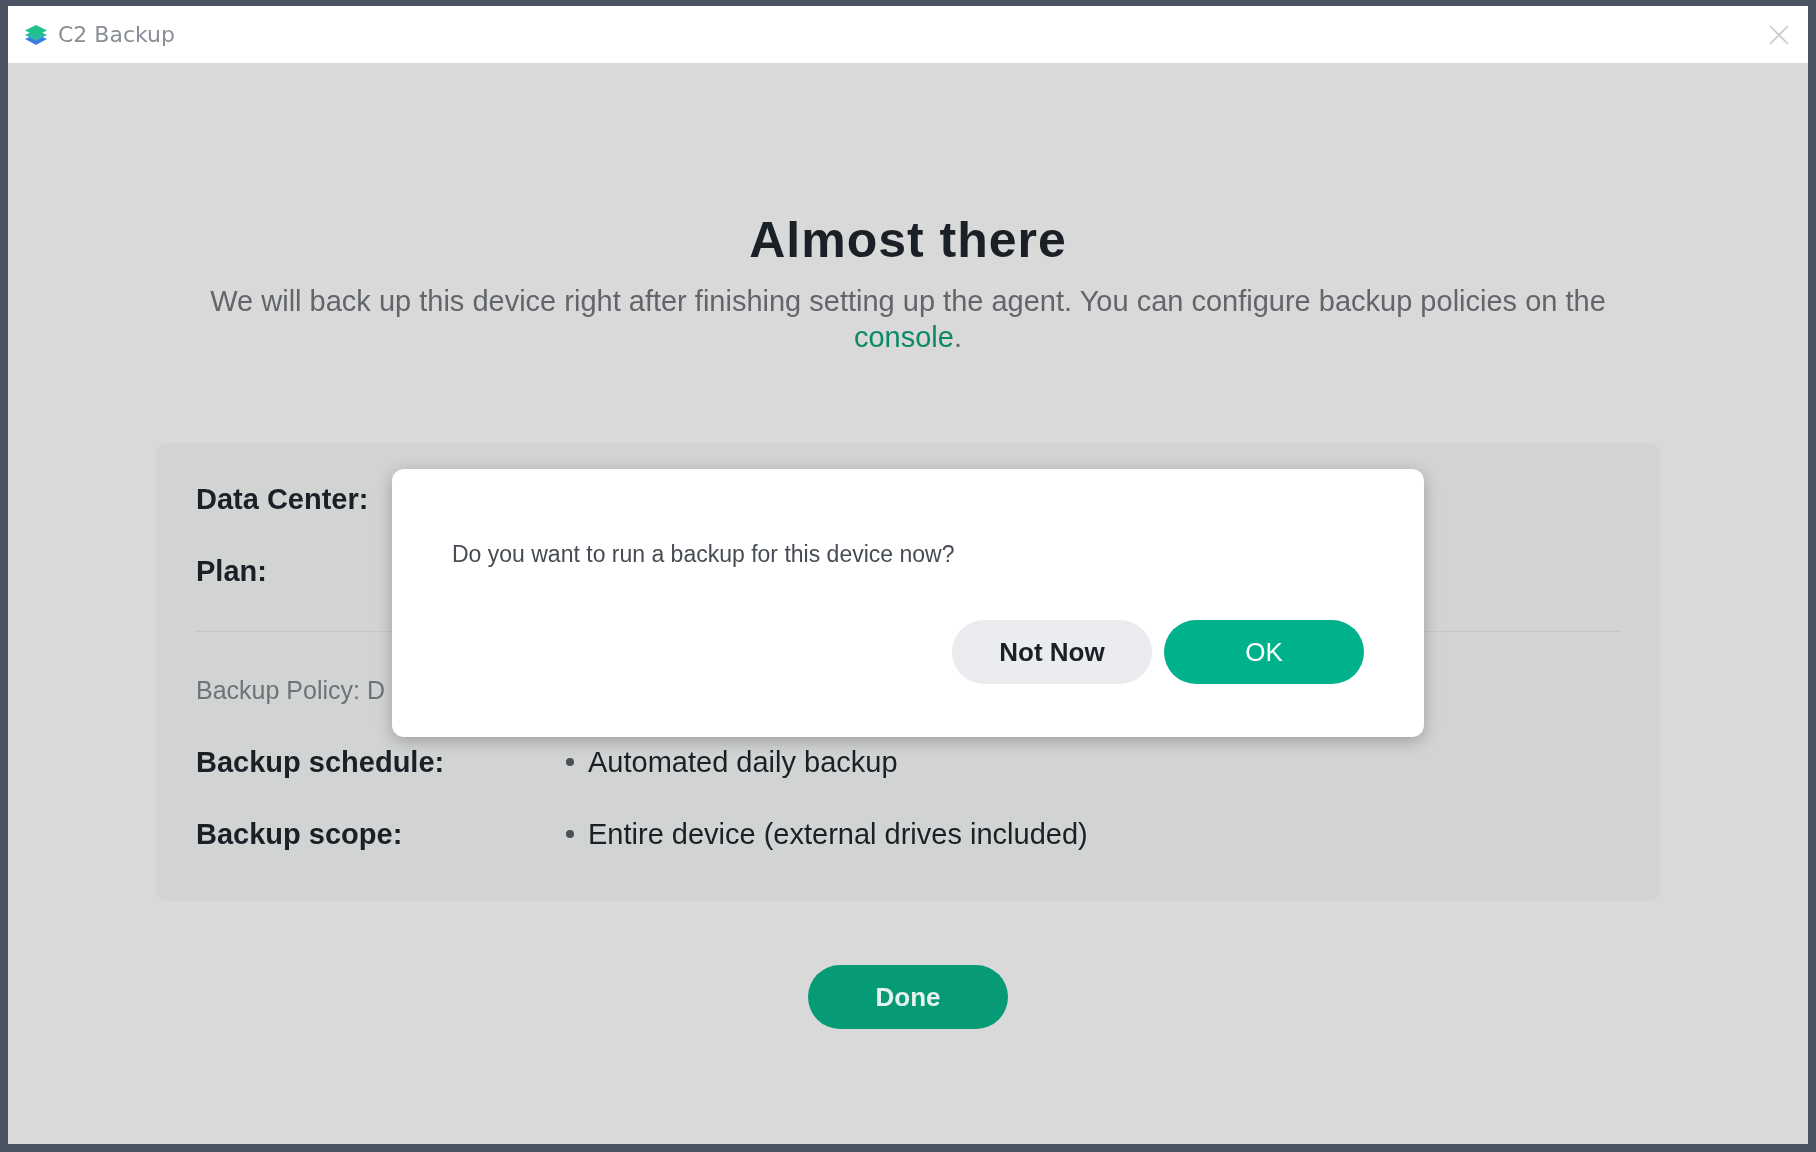 This screenshot has height=1152, width=1816. What do you see at coordinates (904, 337) in the screenshot?
I see `console-link: console` at bounding box center [904, 337].